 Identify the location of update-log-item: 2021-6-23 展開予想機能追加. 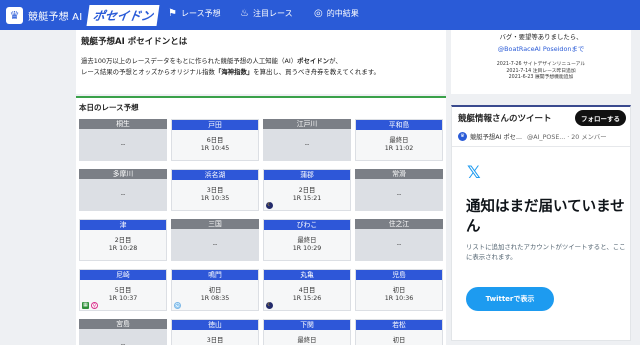
(541, 77).